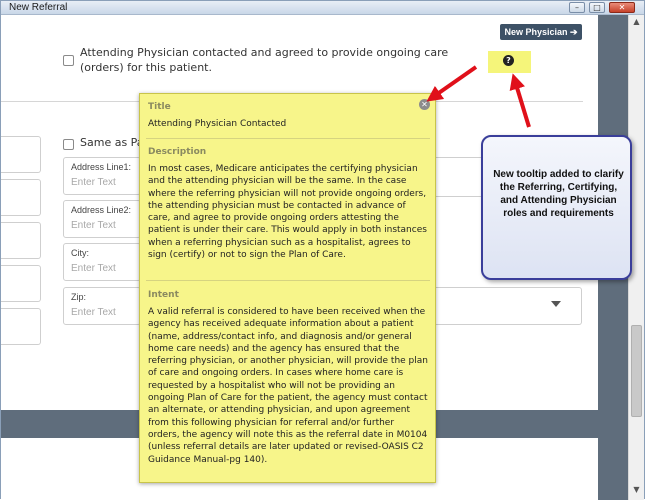 Image resolution: width=645 pixels, height=500 pixels. Describe the element at coordinates (101, 167) in the screenshot. I see `address-line1-label: Address Line1:` at that location.